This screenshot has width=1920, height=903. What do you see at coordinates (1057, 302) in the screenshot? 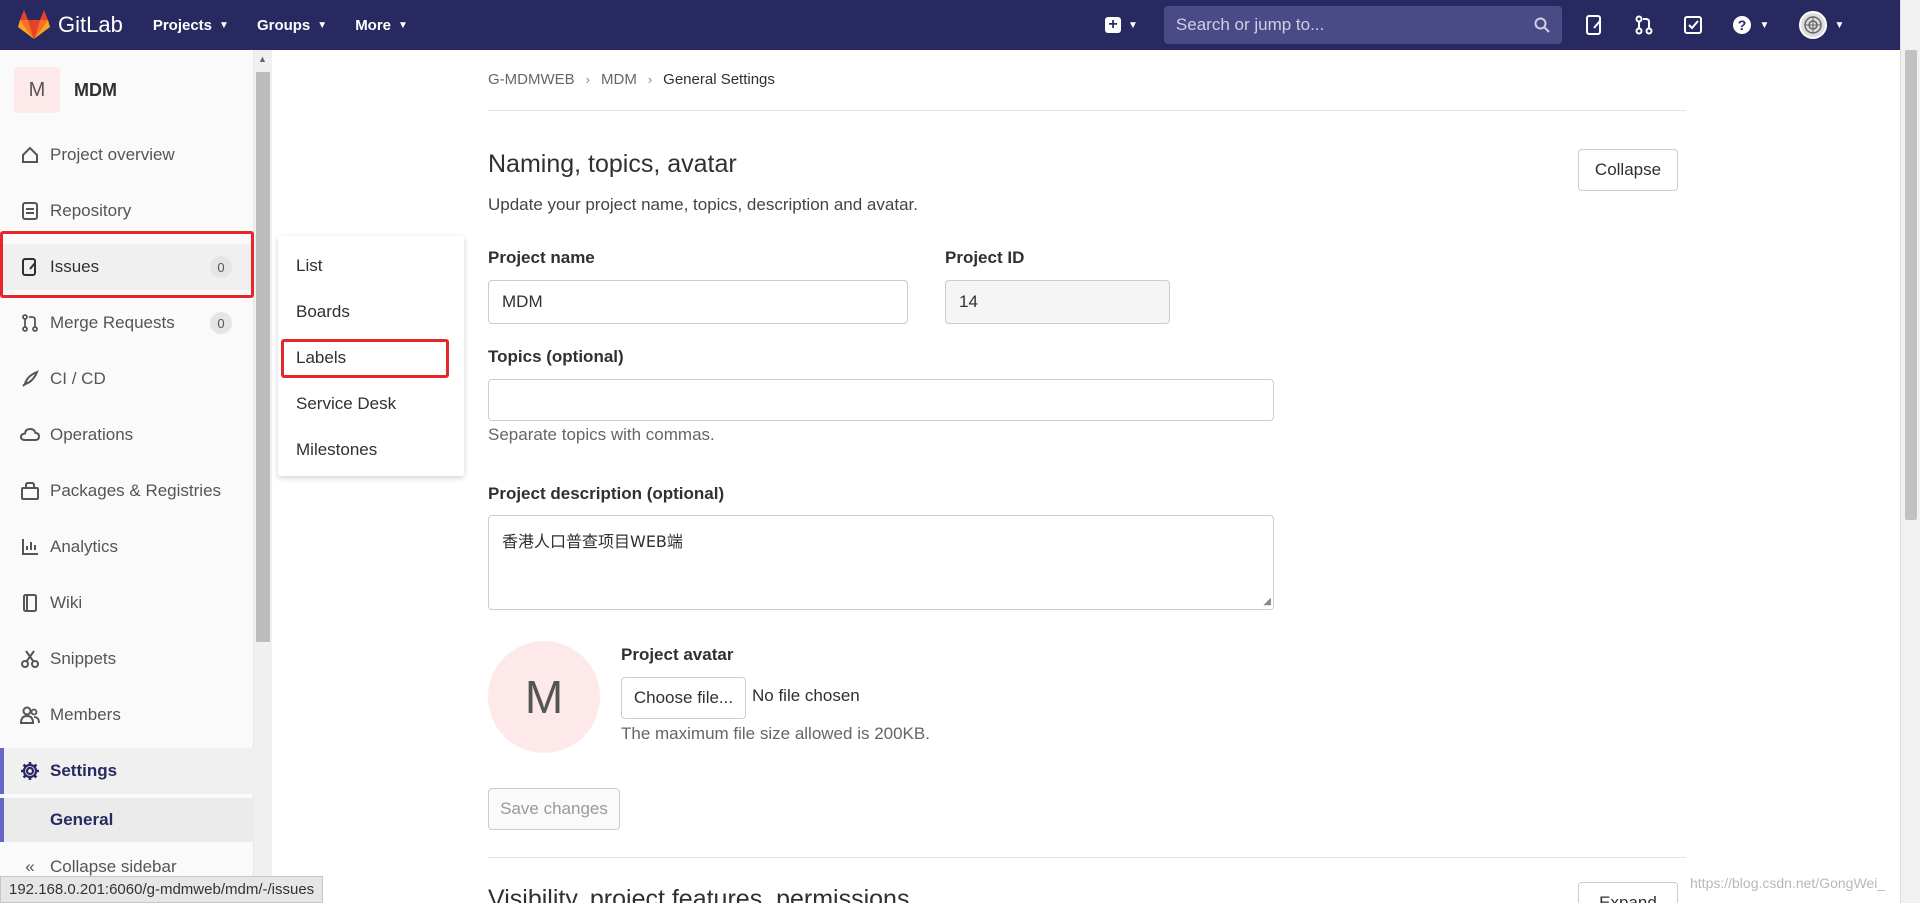
I see `project-id-input: 14` at bounding box center [1057, 302].